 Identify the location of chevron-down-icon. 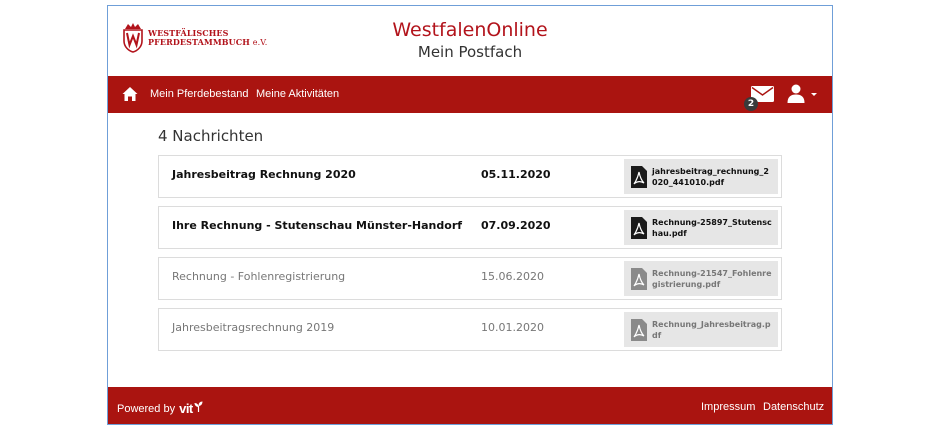
(814, 94).